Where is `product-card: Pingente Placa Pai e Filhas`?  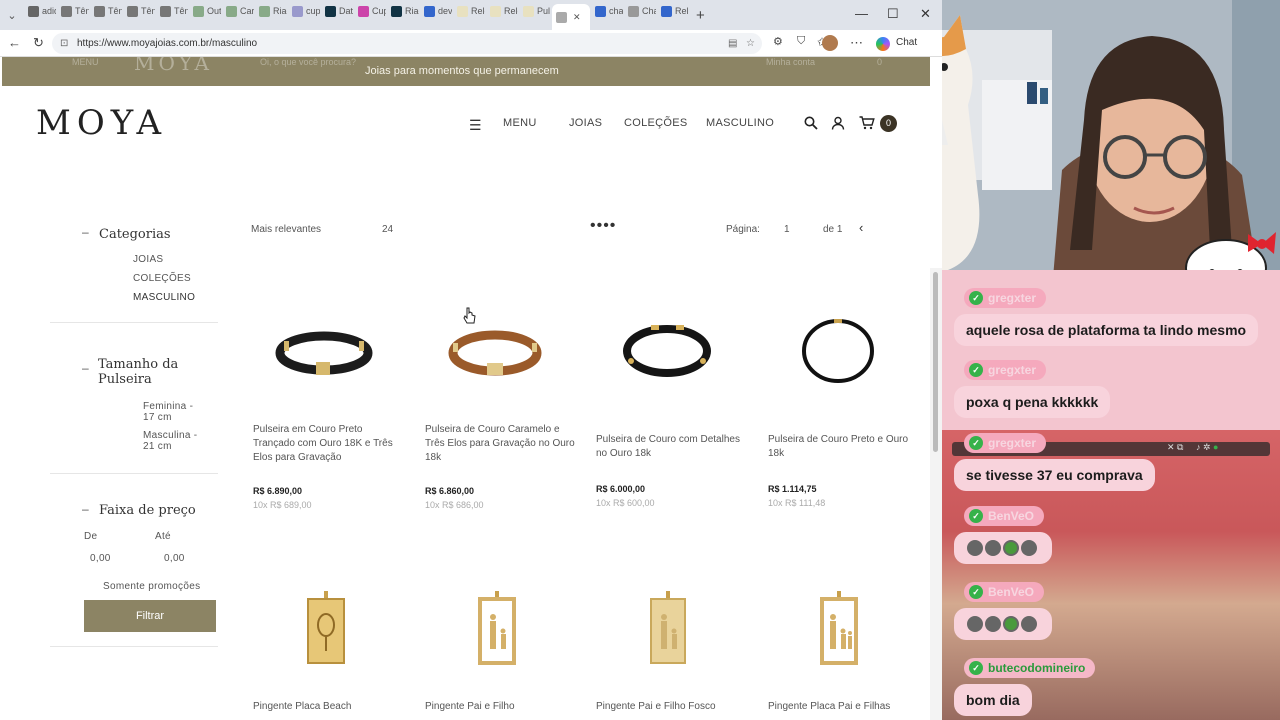 product-card: Pingente Placa Pai e Filhas is located at coordinates (843, 652).